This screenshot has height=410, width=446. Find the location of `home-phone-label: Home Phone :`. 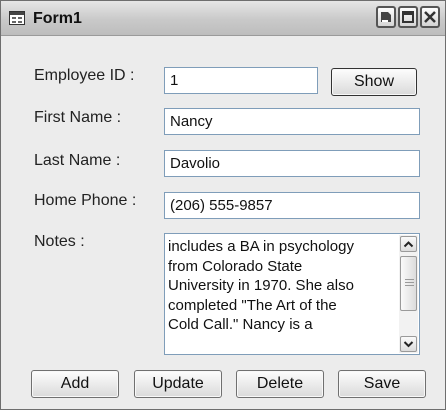

home-phone-label: Home Phone : is located at coordinates (85, 200).